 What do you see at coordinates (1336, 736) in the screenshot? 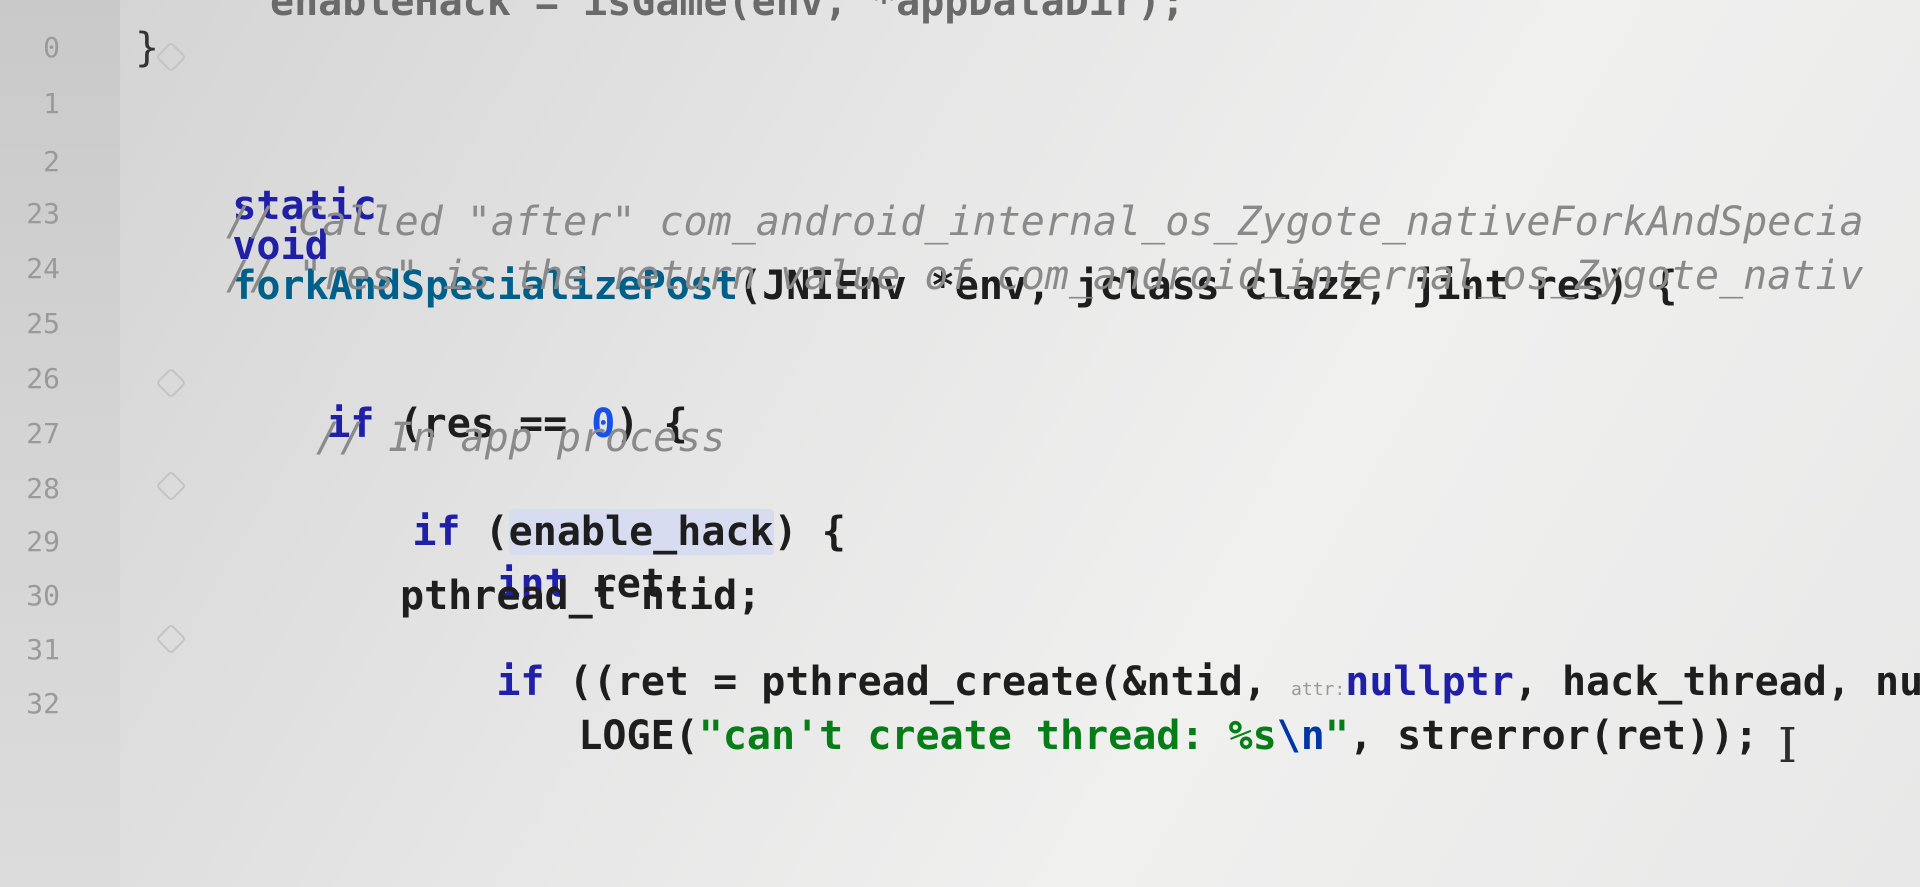
I see `string-literal-end: "` at bounding box center [1336, 736].